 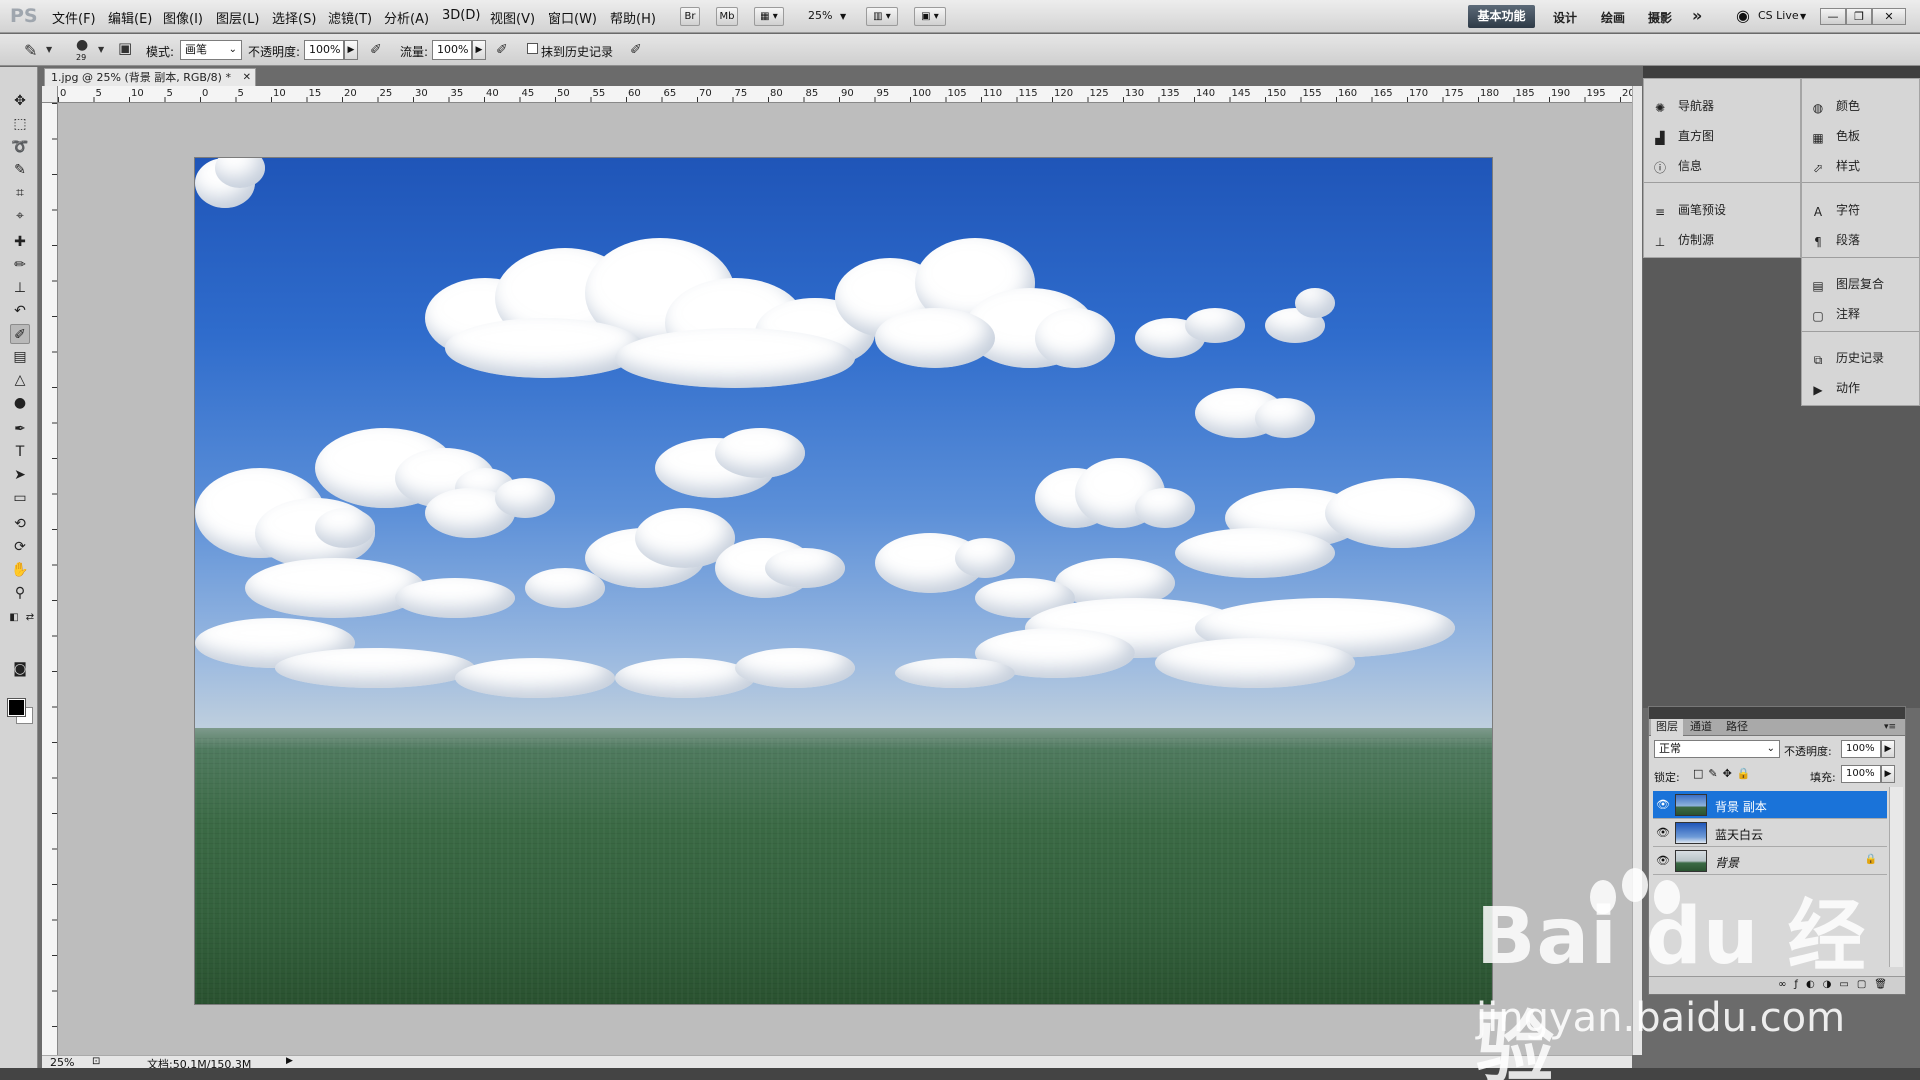 I want to click on move-tool-icon: ✥, so click(x=20, y=101).